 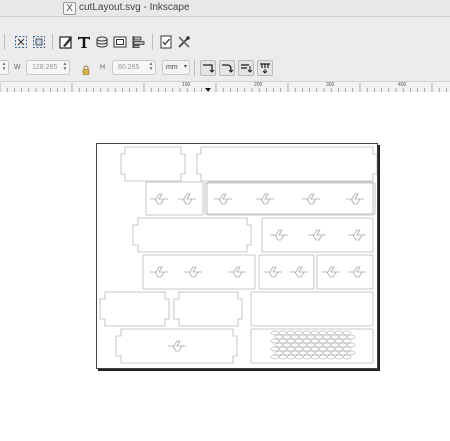 What do you see at coordinates (223, 87) in the screenshot?
I see `ruler-ticks` at bounding box center [223, 87].